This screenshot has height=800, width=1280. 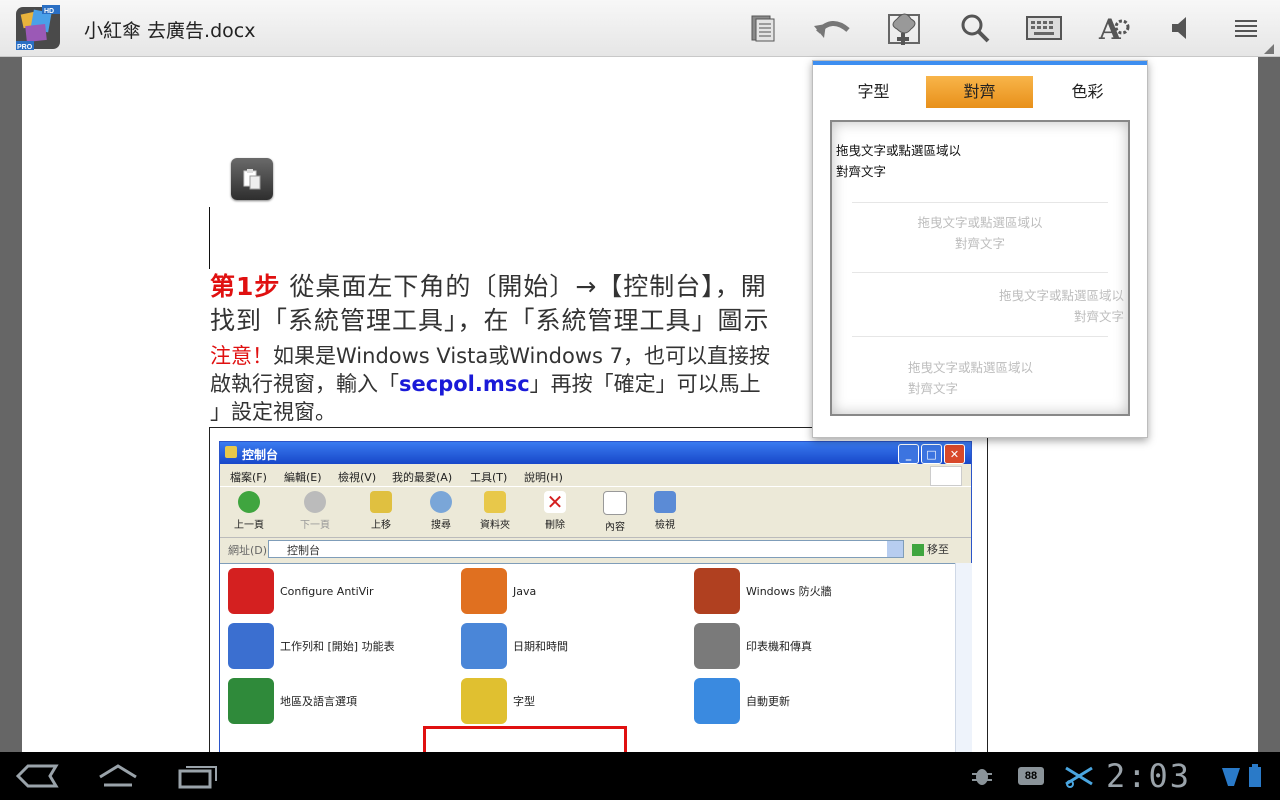 What do you see at coordinates (523, 286) in the screenshot?
I see `step-line-1: 從桌面左下角的〔開始〕→【控制台】，開` at bounding box center [523, 286].